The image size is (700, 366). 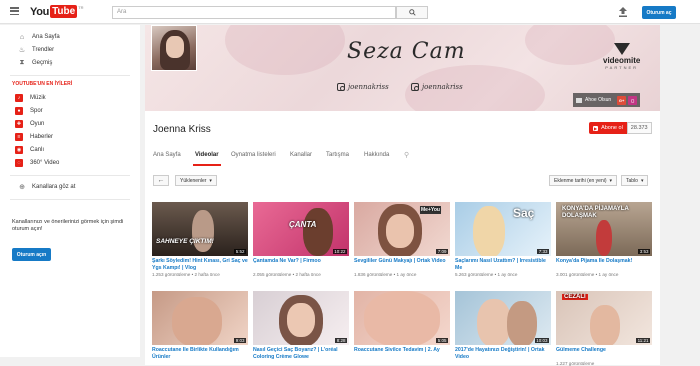 I want to click on tab-channels: Kanallar, so click(x=301, y=155).